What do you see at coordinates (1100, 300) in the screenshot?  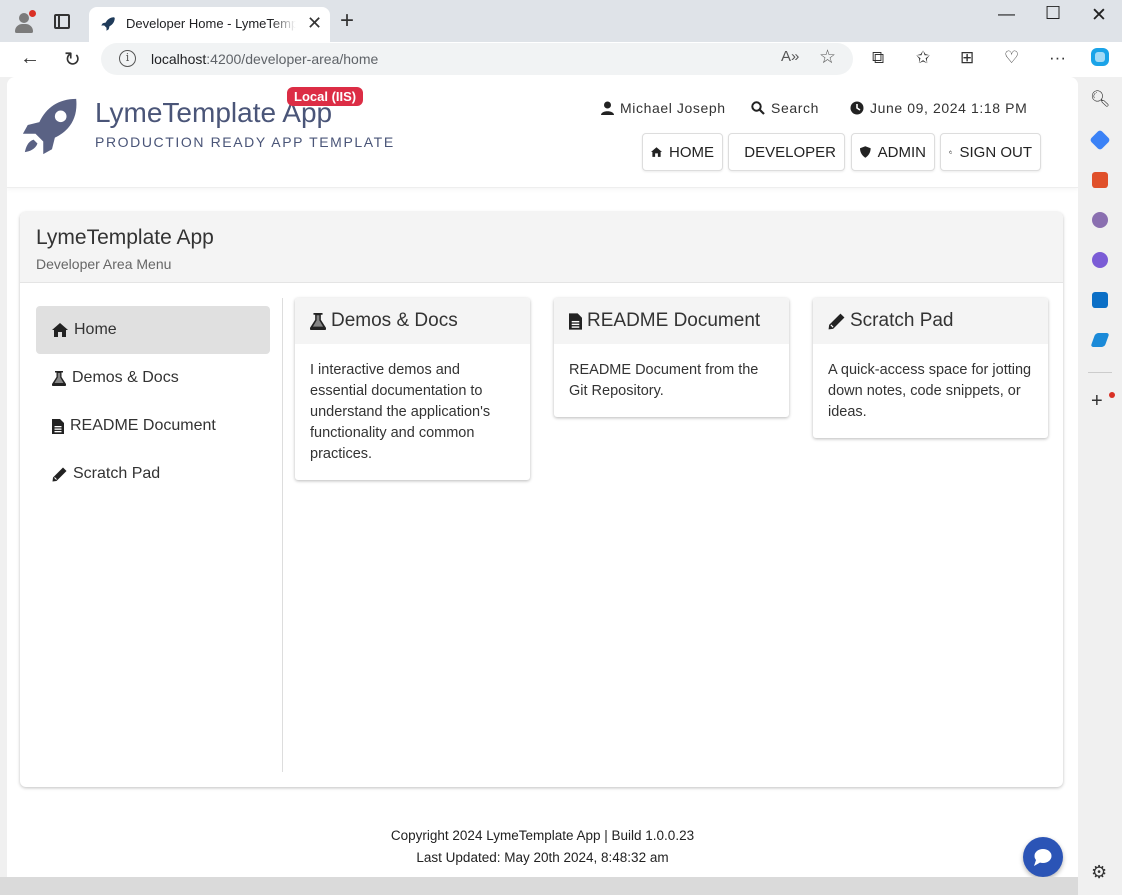 I see `sidebar-outlook-icon` at bounding box center [1100, 300].